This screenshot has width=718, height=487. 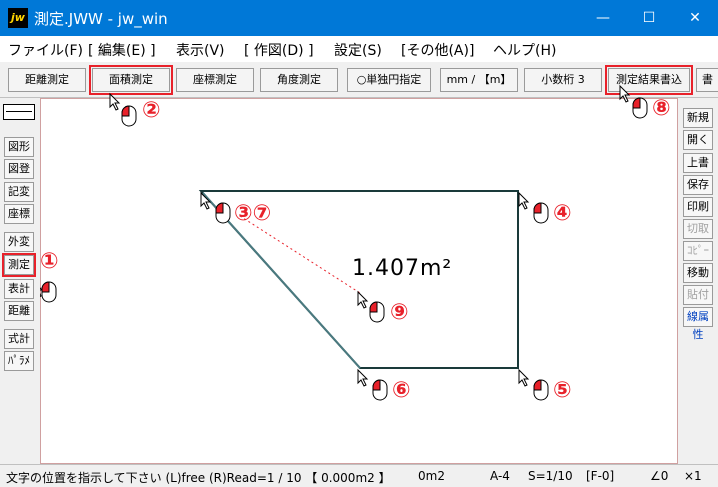 What do you see at coordinates (562, 213) in the screenshot?
I see `step-marker-4: ④` at bounding box center [562, 213].